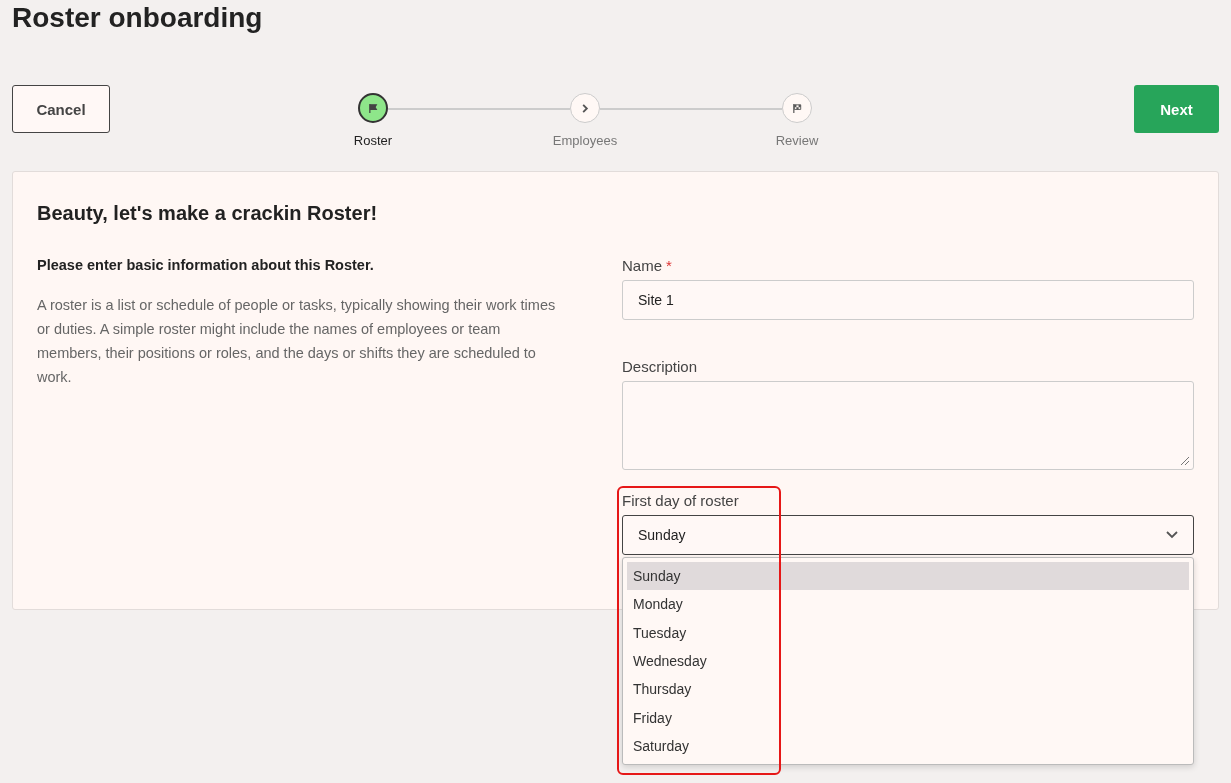 The image size is (1231, 783). I want to click on day-select: Sunday, so click(908, 535).